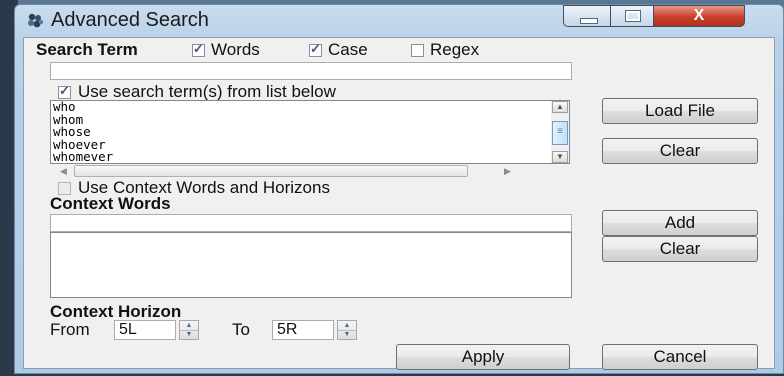 The width and height of the screenshot is (784, 376). Describe the element at coordinates (207, 91) in the screenshot. I see `use-list-label: Use search term(s) from list below` at that location.